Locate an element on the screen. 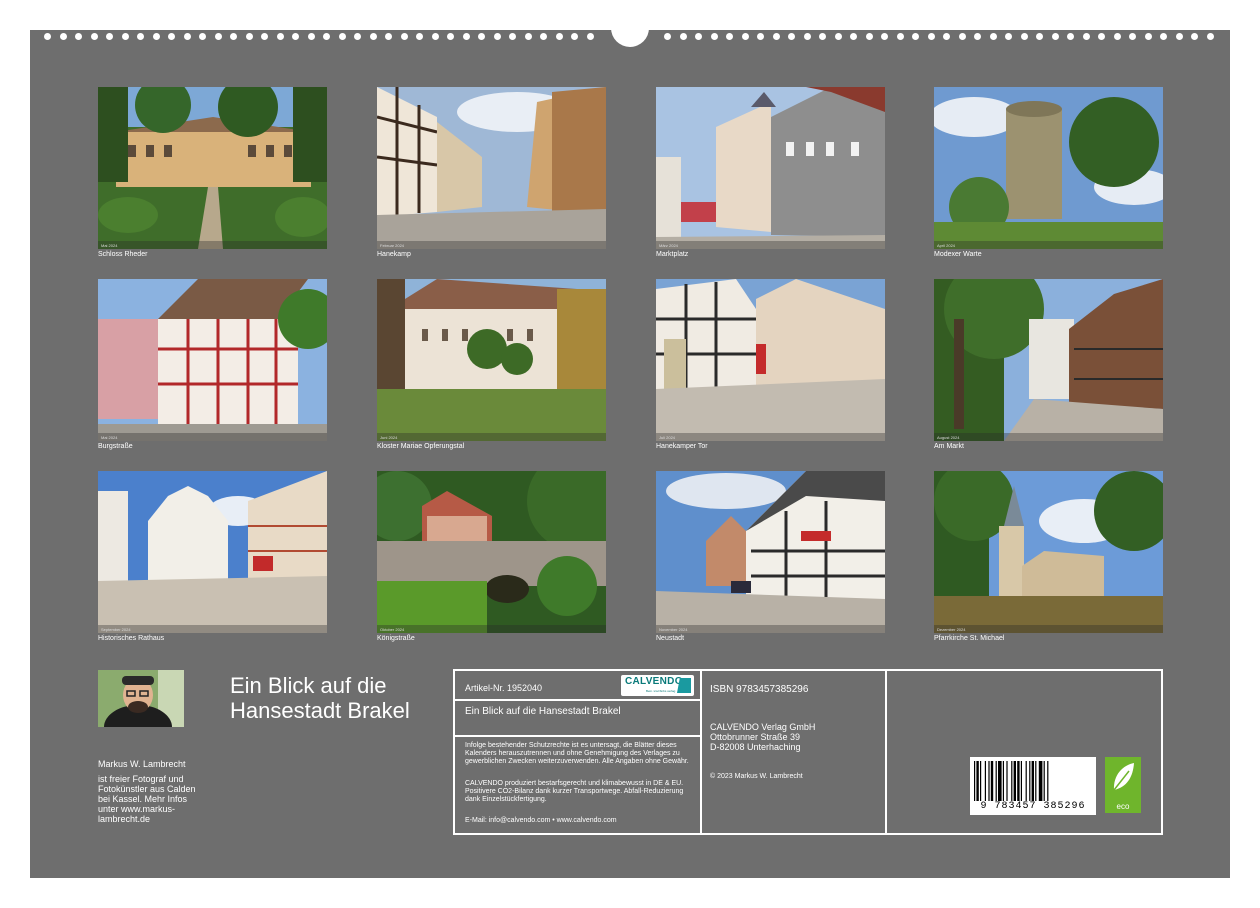 This screenshot has height=908, width=1260. tile-caption: Hanekamp is located at coordinates (394, 254).